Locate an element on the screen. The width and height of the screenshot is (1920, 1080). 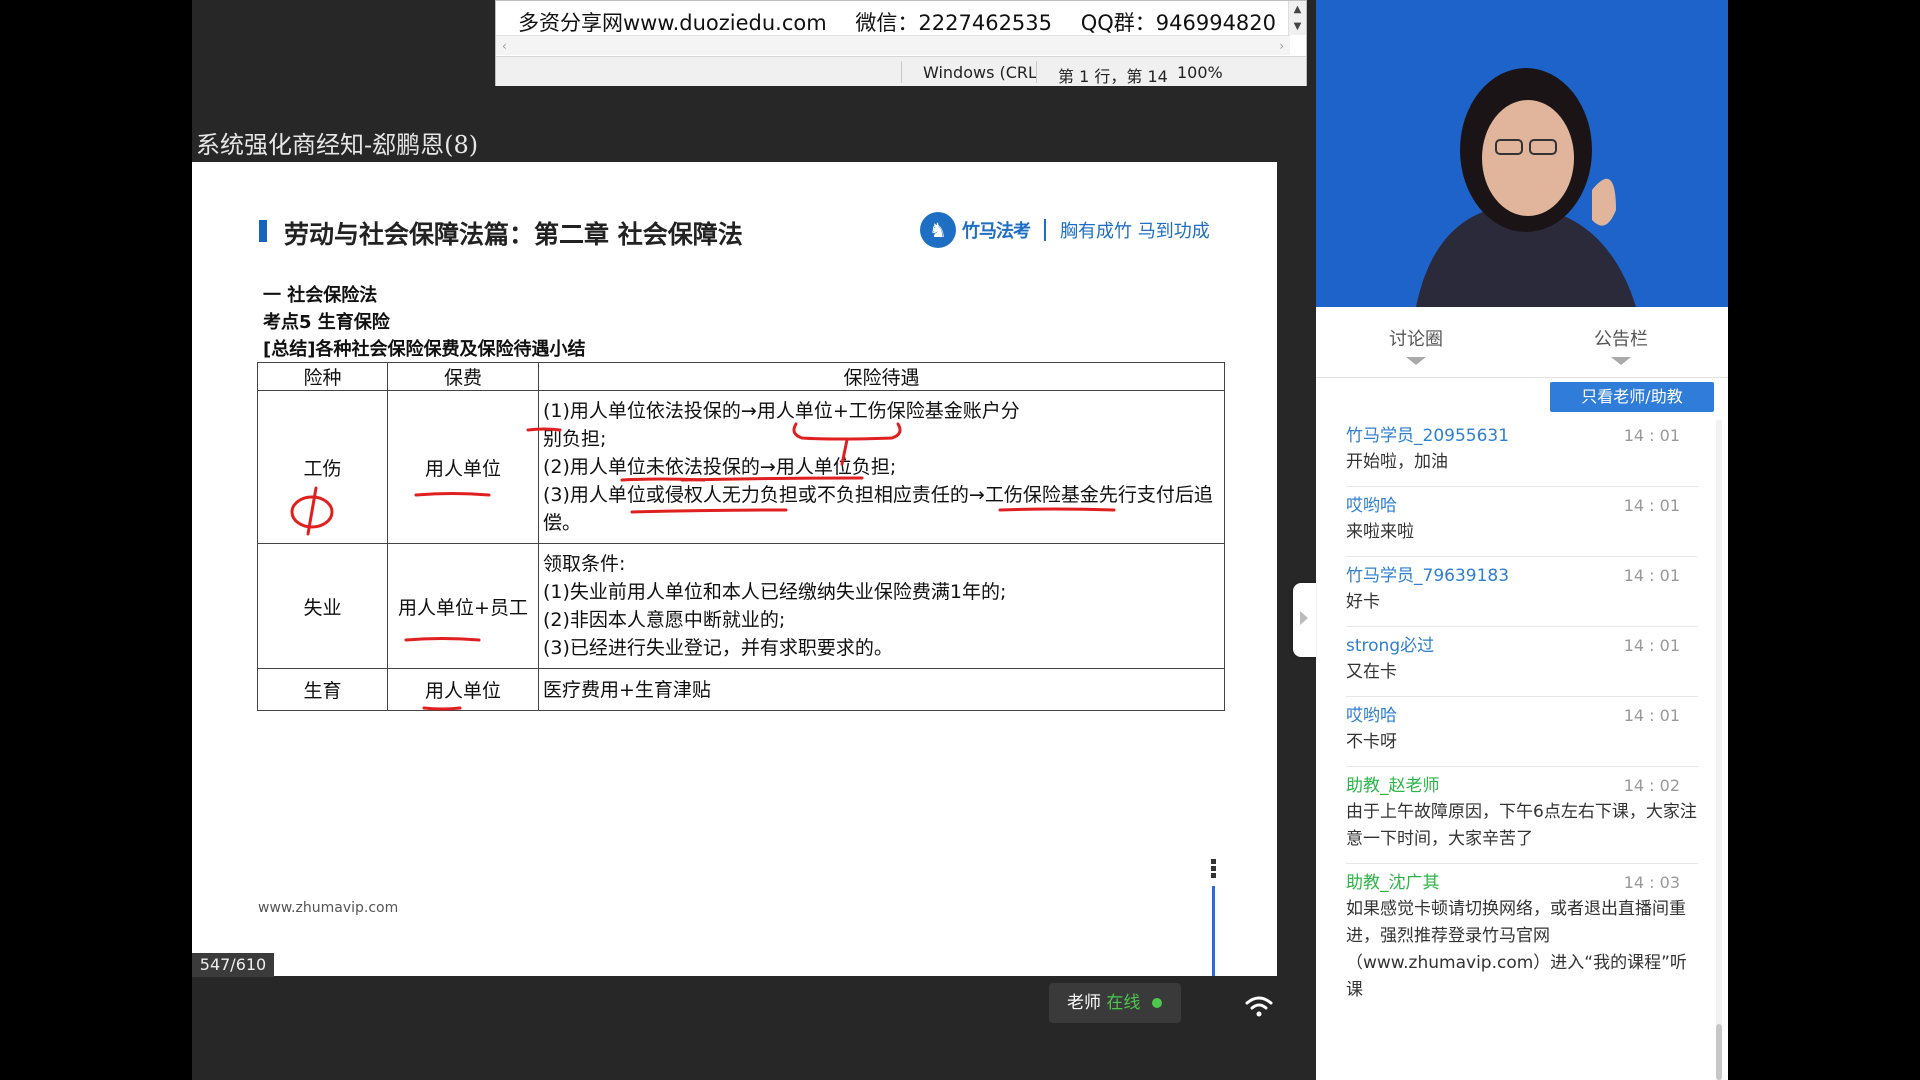
brand-slogan: 胸有成竹 马到功成 is located at coordinates (1135, 231).